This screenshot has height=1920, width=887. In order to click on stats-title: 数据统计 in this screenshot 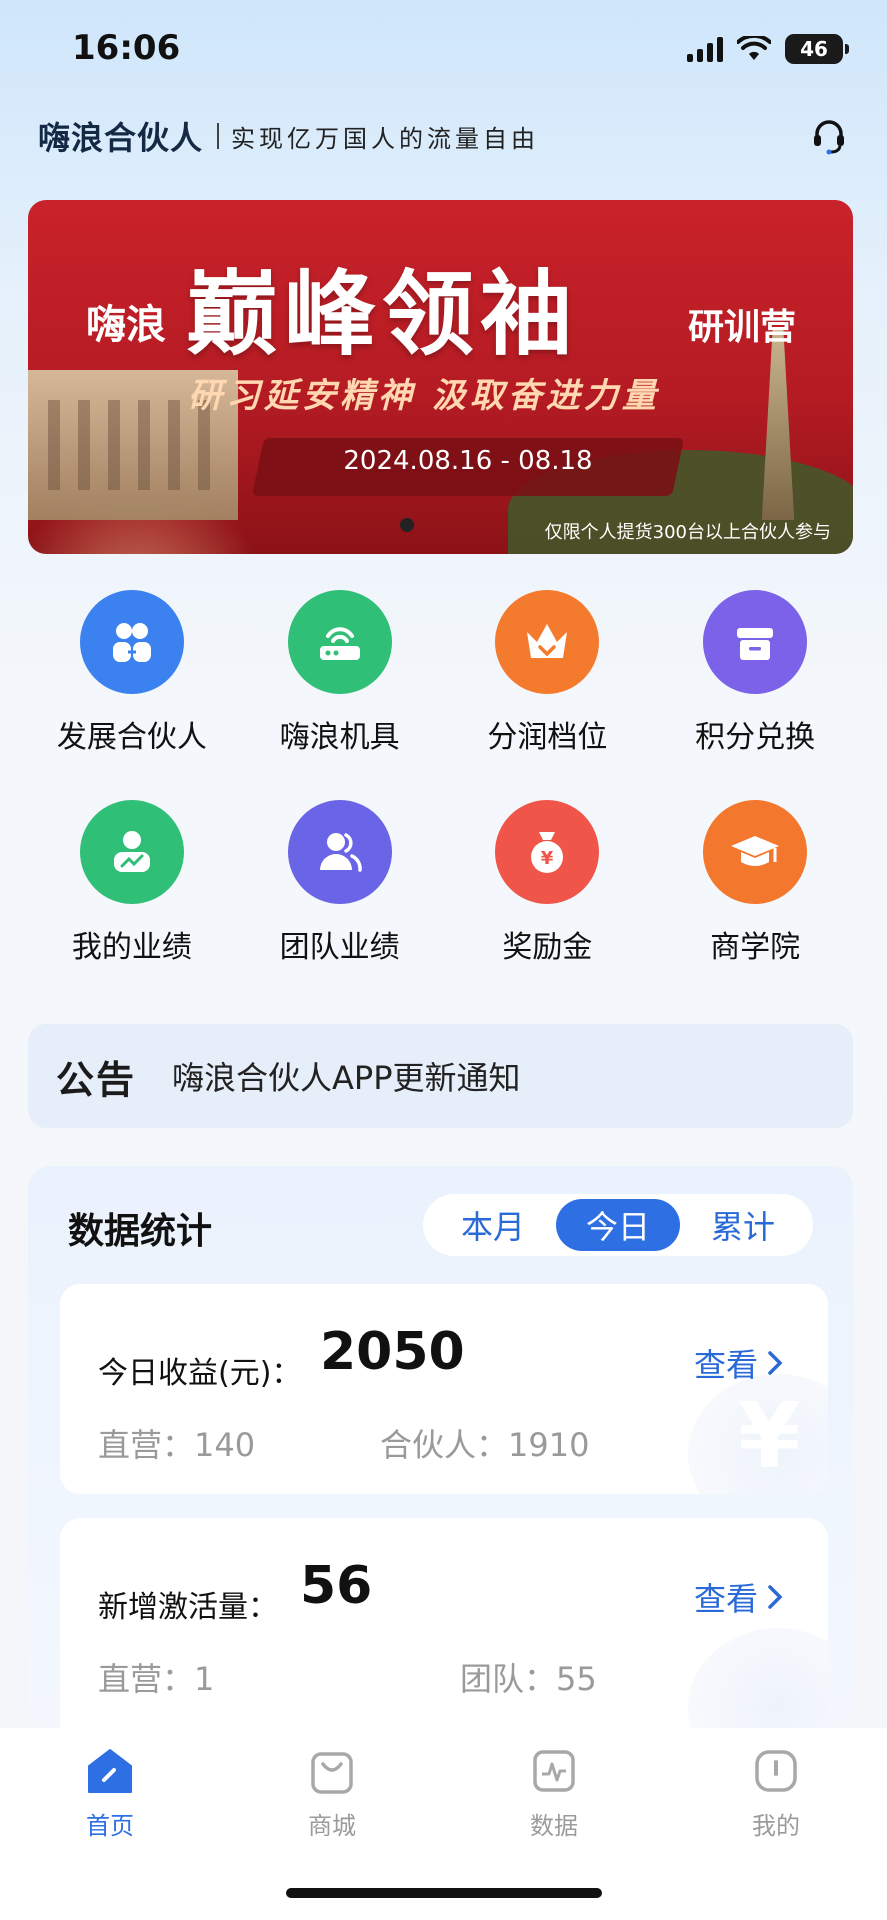, I will do `click(140, 1231)`.